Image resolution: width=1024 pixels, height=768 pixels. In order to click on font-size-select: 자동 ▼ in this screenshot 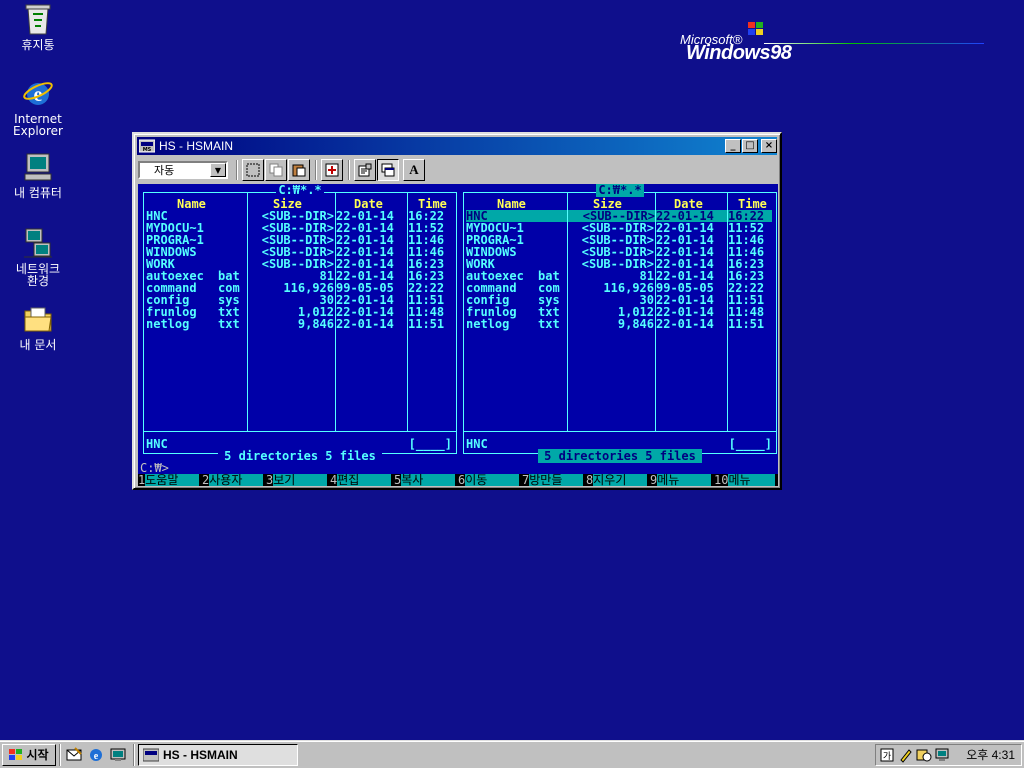, I will do `click(183, 170)`.